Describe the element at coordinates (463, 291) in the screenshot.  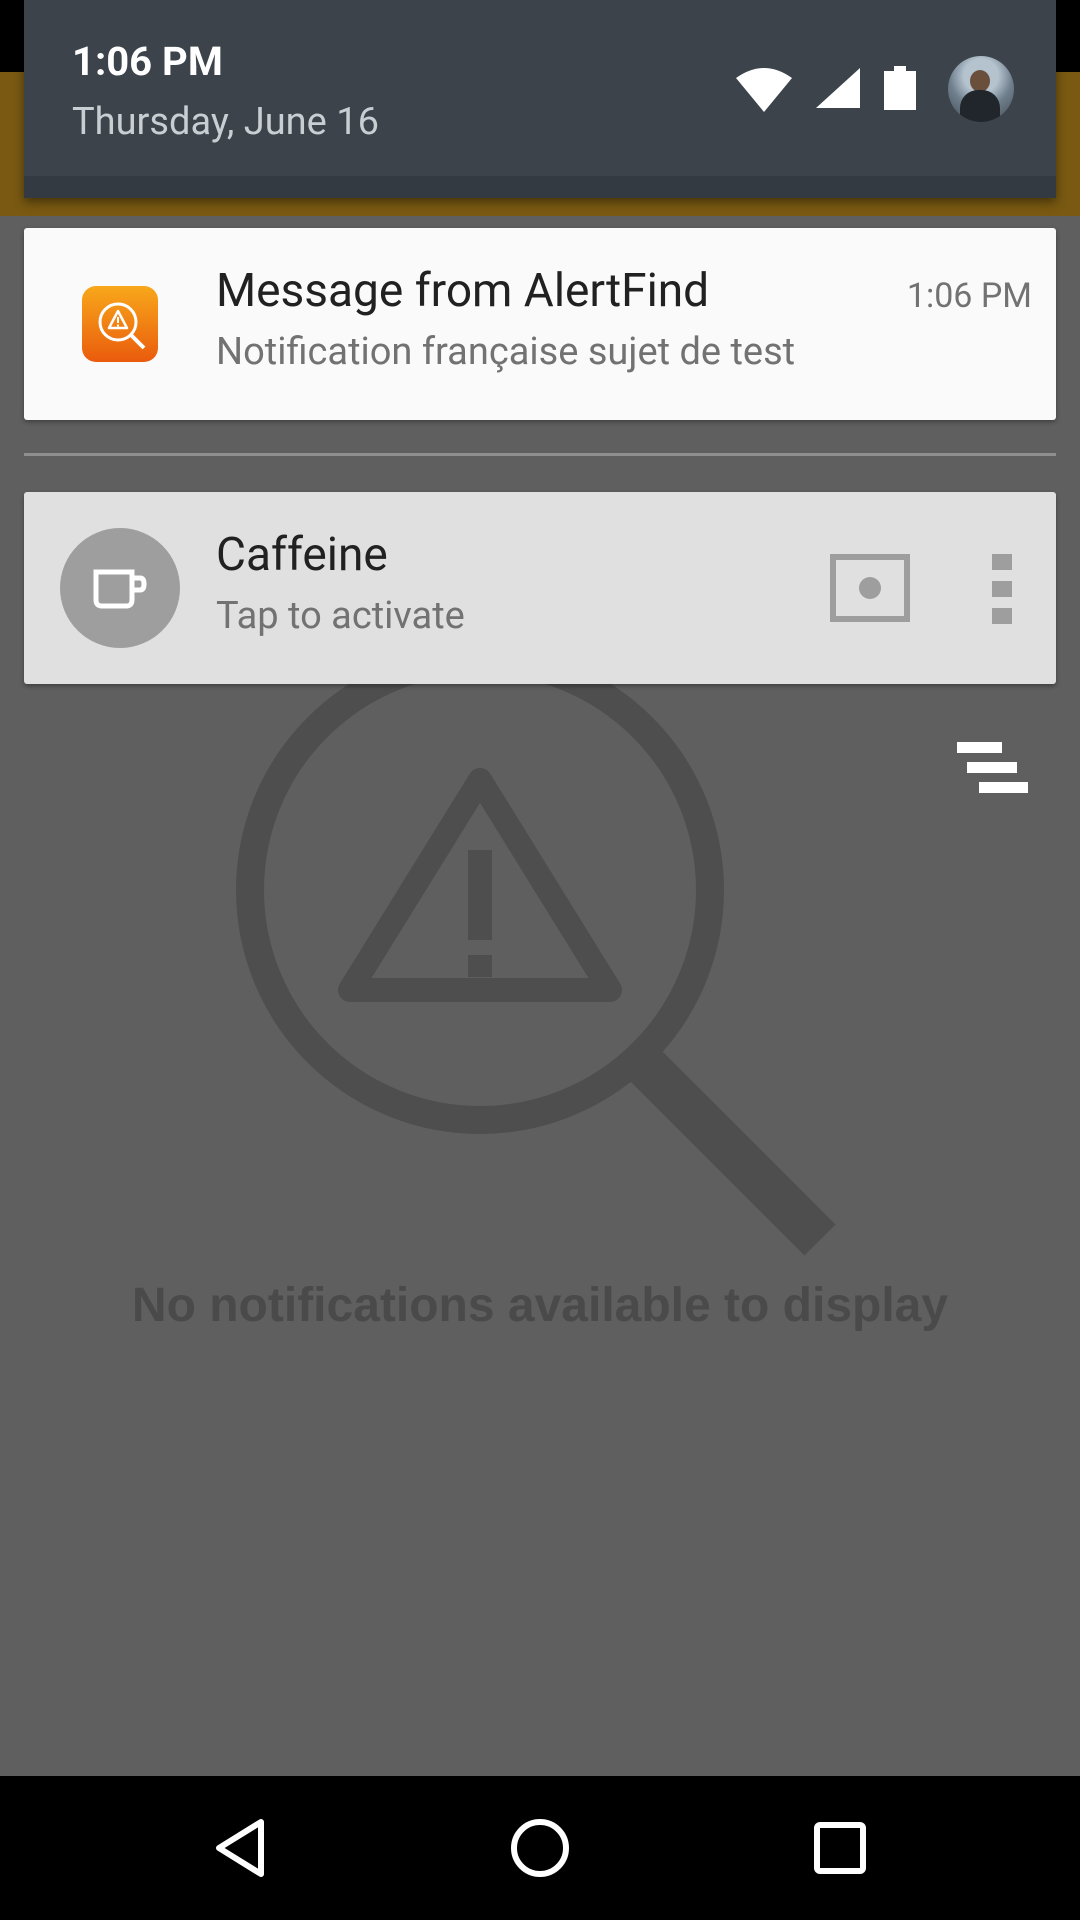
I see `notification-title: Message from AlertFind` at that location.